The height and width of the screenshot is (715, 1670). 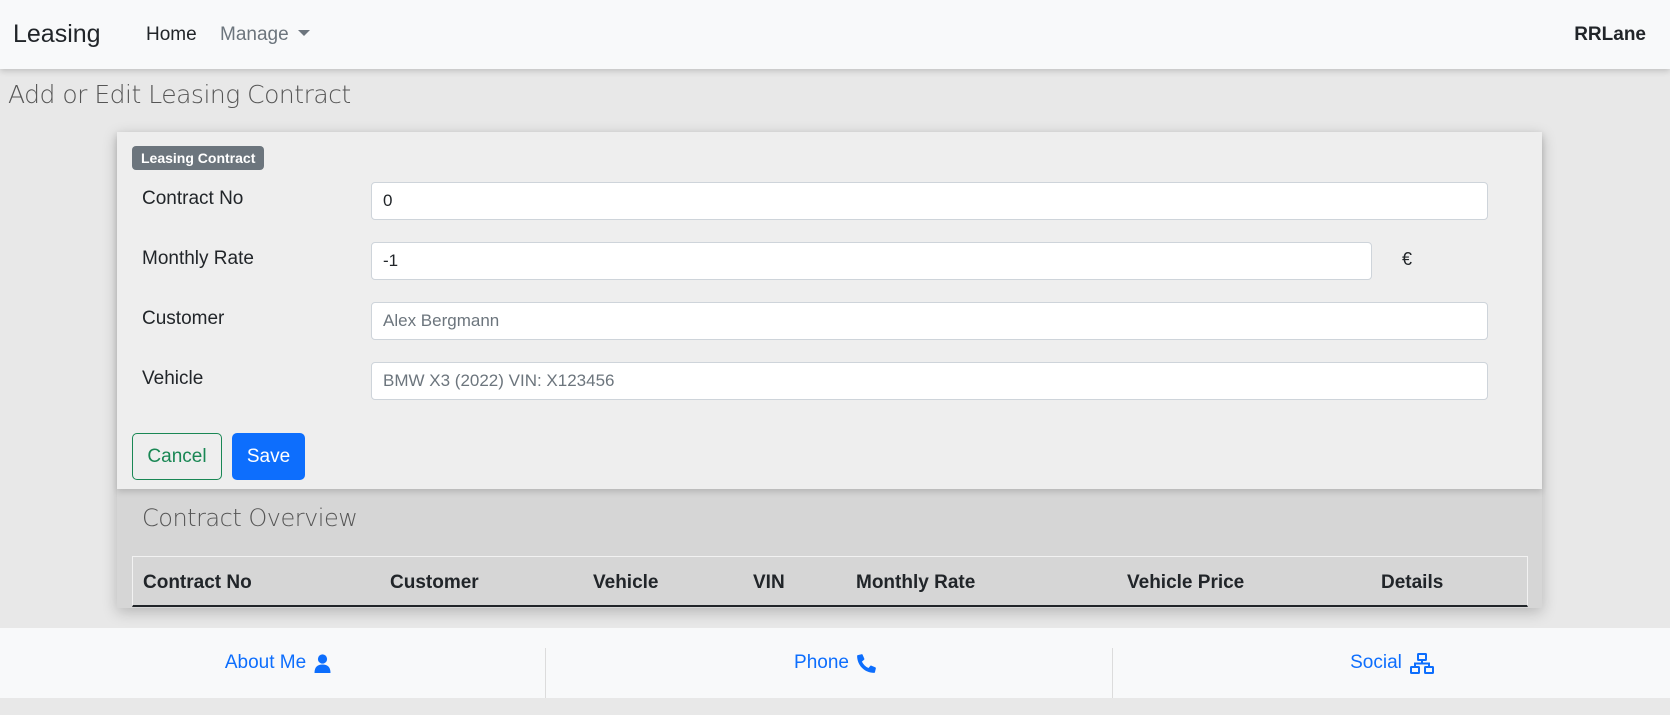 What do you see at coordinates (183, 318) in the screenshot?
I see `customer-label: Customer` at bounding box center [183, 318].